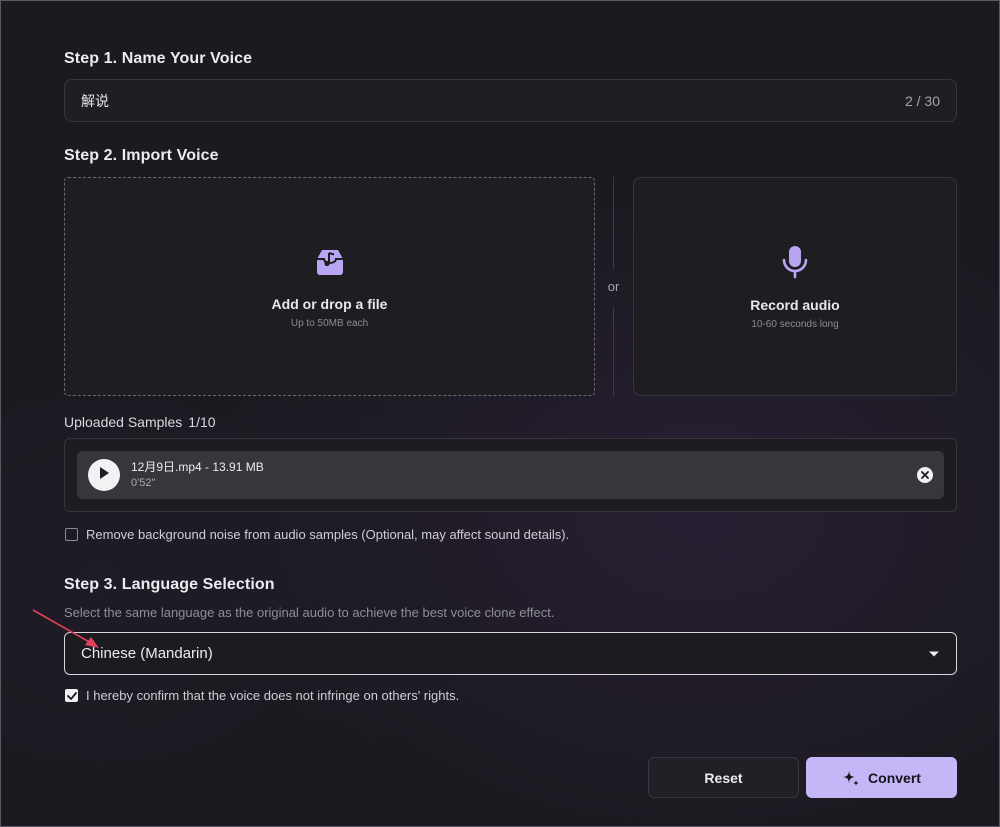 This screenshot has height=827, width=1000. I want to click on voice-name-value: 解说, so click(95, 100).